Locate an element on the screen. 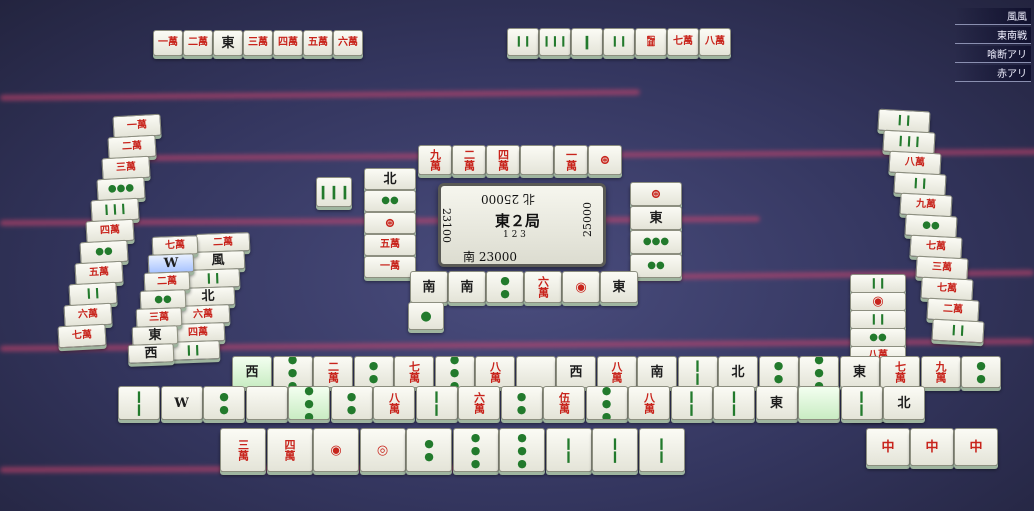 The width and height of the screenshot is (1034, 511). tile: ❙❙❙ is located at coordinates (555, 42).